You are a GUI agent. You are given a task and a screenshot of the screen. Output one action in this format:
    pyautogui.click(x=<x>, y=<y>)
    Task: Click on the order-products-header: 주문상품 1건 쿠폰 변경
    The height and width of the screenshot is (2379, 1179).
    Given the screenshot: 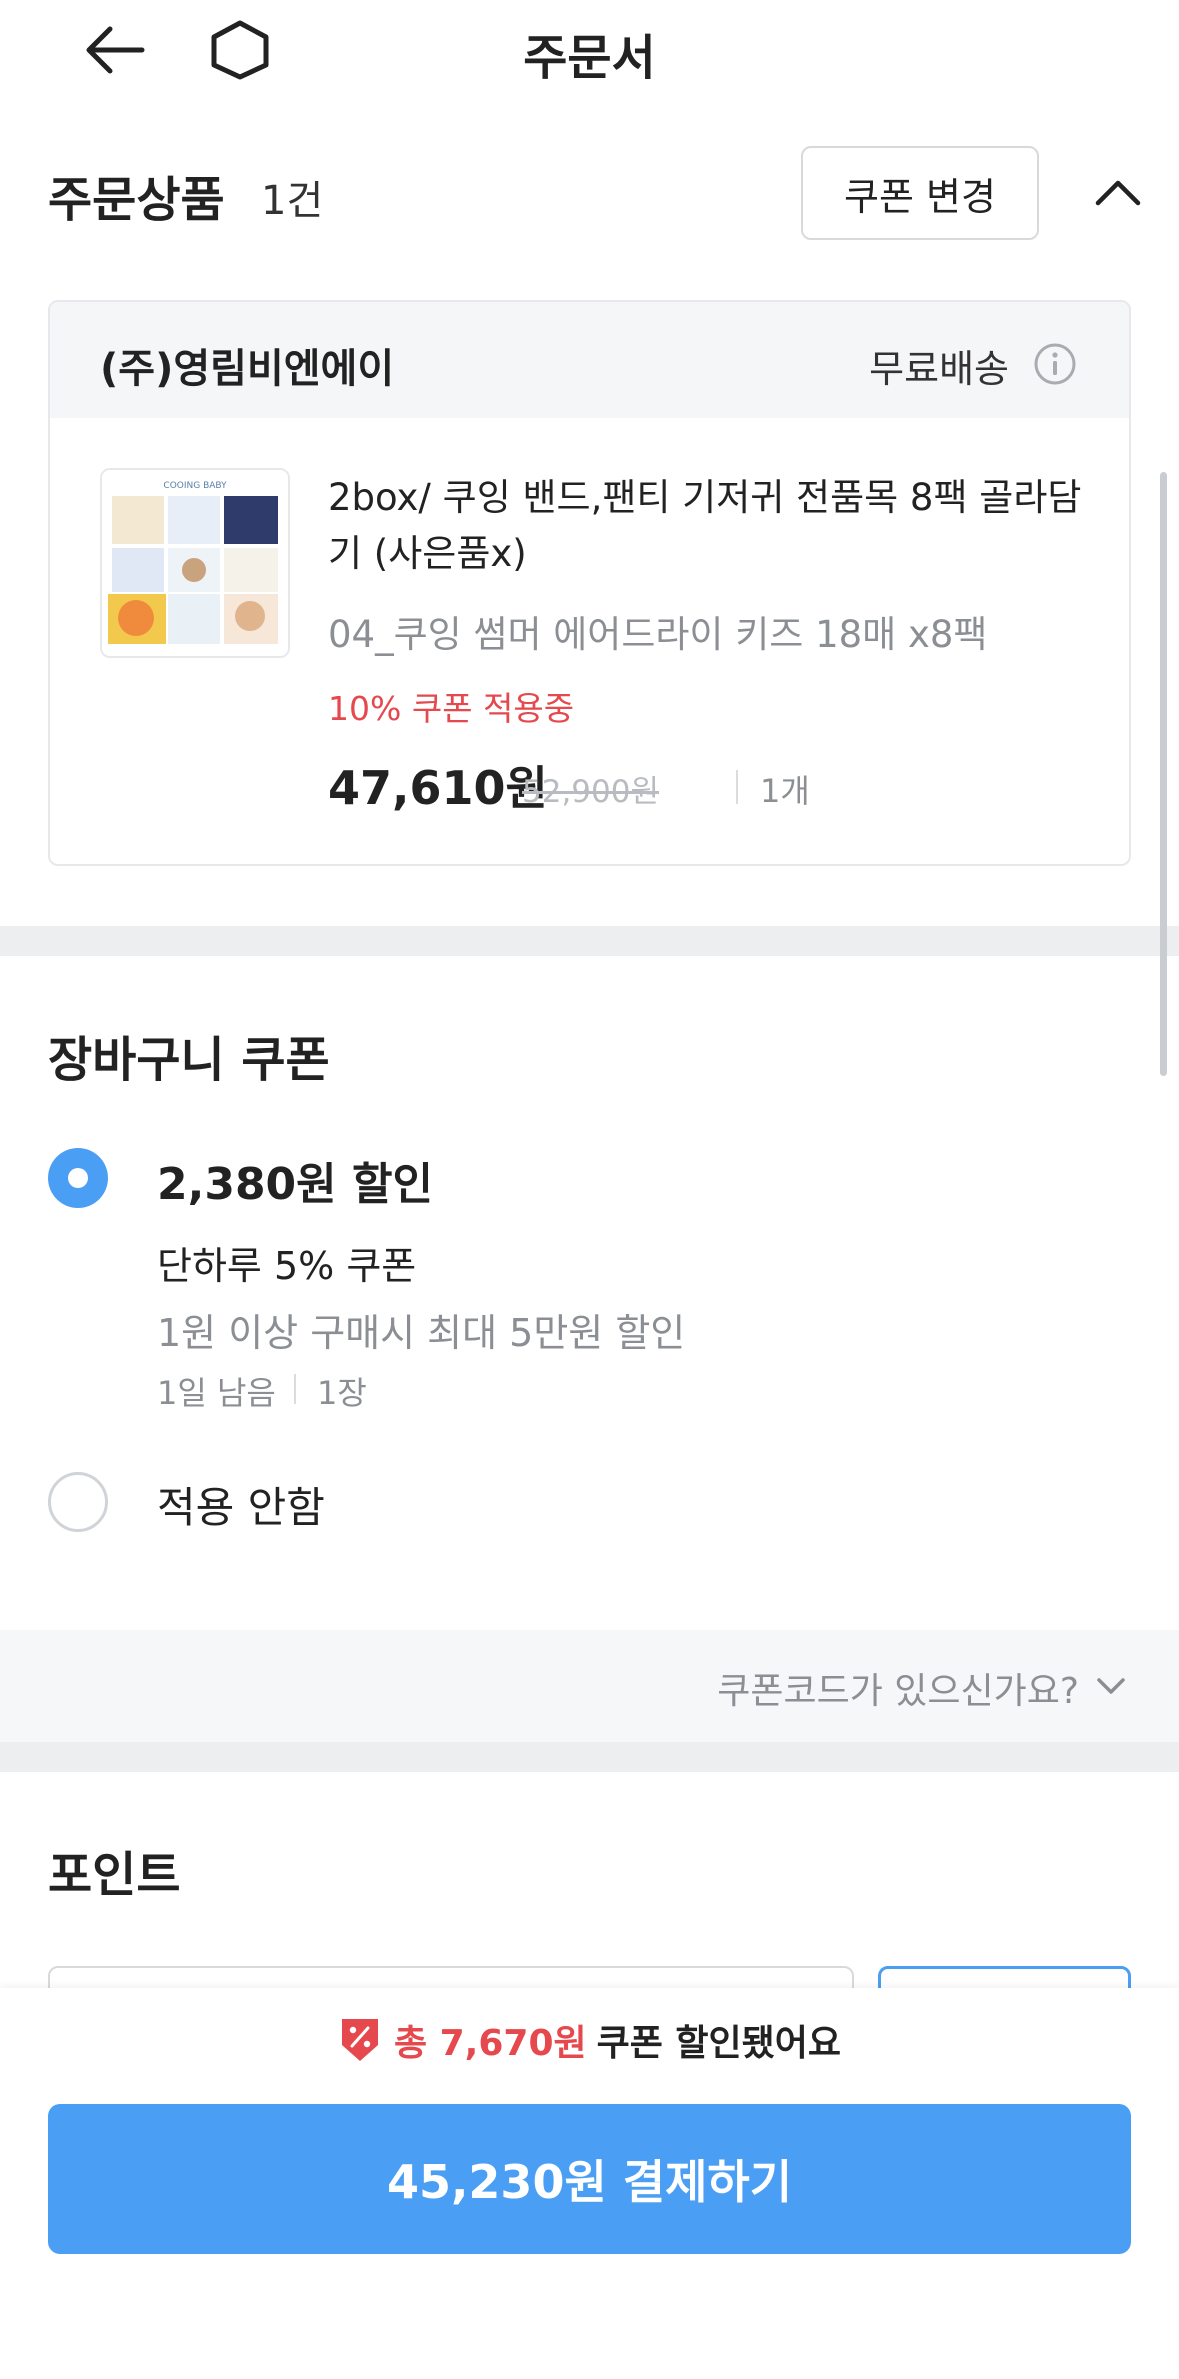 What is the action you would take?
    pyautogui.click(x=594, y=192)
    